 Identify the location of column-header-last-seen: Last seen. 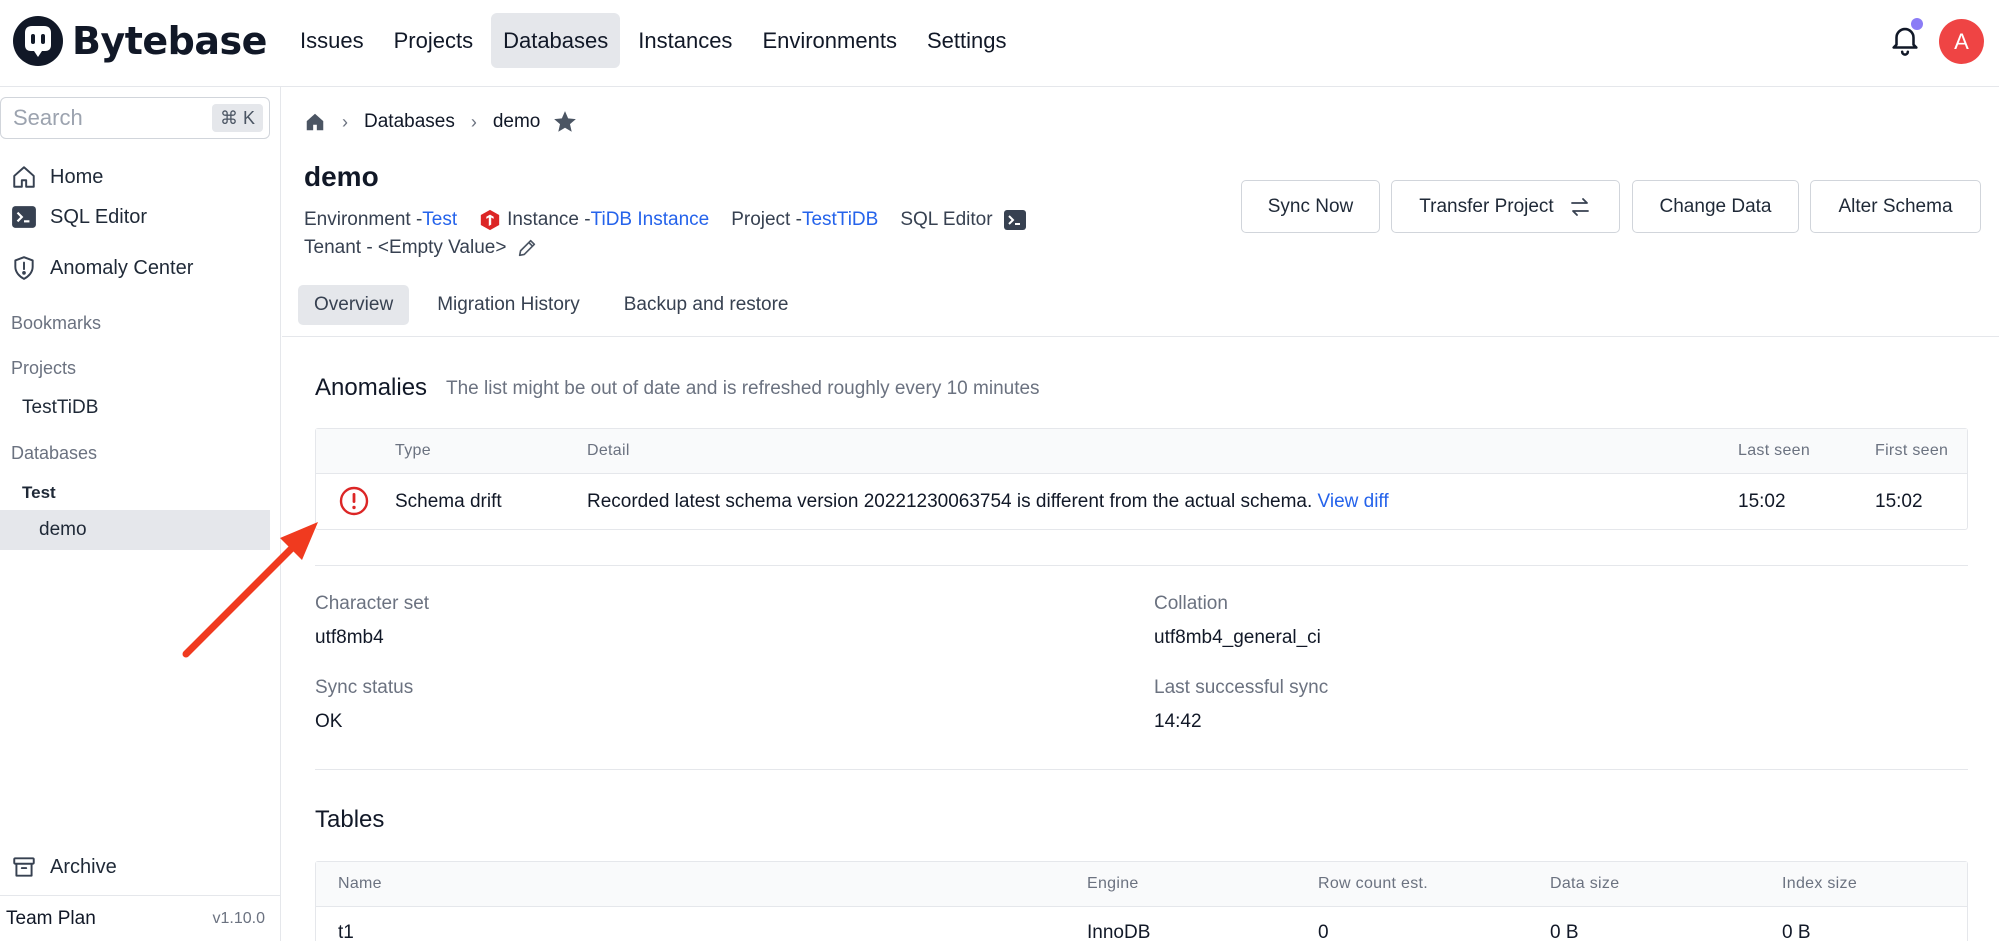
(1774, 450).